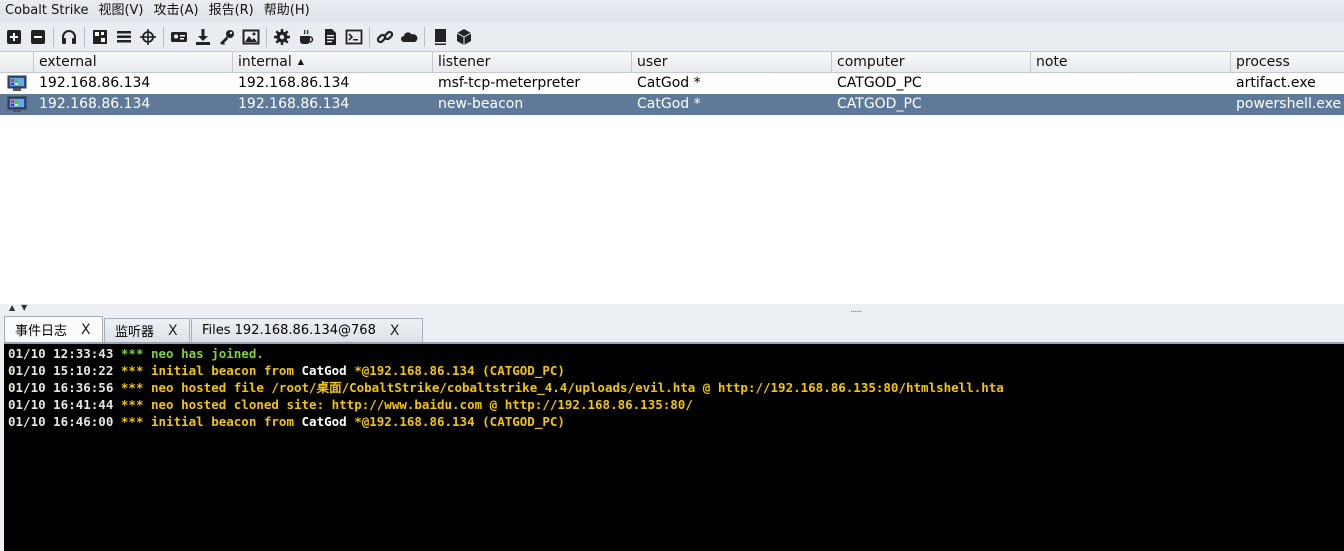  Describe the element at coordinates (330, 37) in the screenshot. I see `script-console-icon` at that location.